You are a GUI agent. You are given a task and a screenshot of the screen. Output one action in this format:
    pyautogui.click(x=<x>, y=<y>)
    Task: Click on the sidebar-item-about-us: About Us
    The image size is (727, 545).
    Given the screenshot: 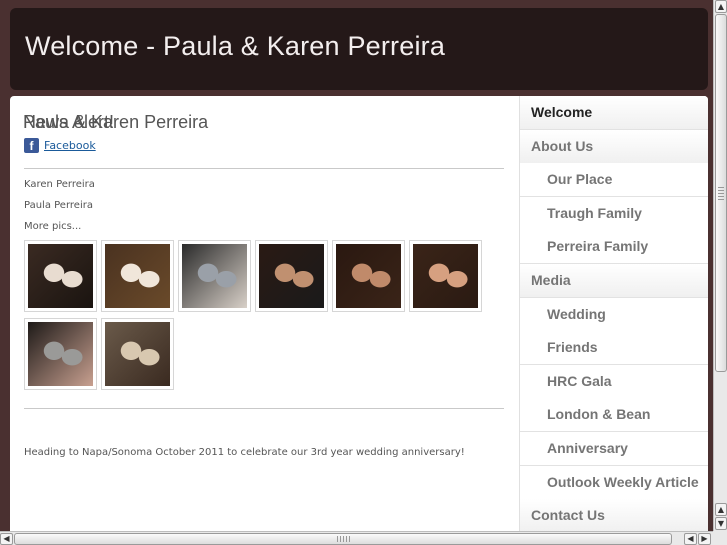 What is the action you would take?
    pyautogui.click(x=614, y=146)
    